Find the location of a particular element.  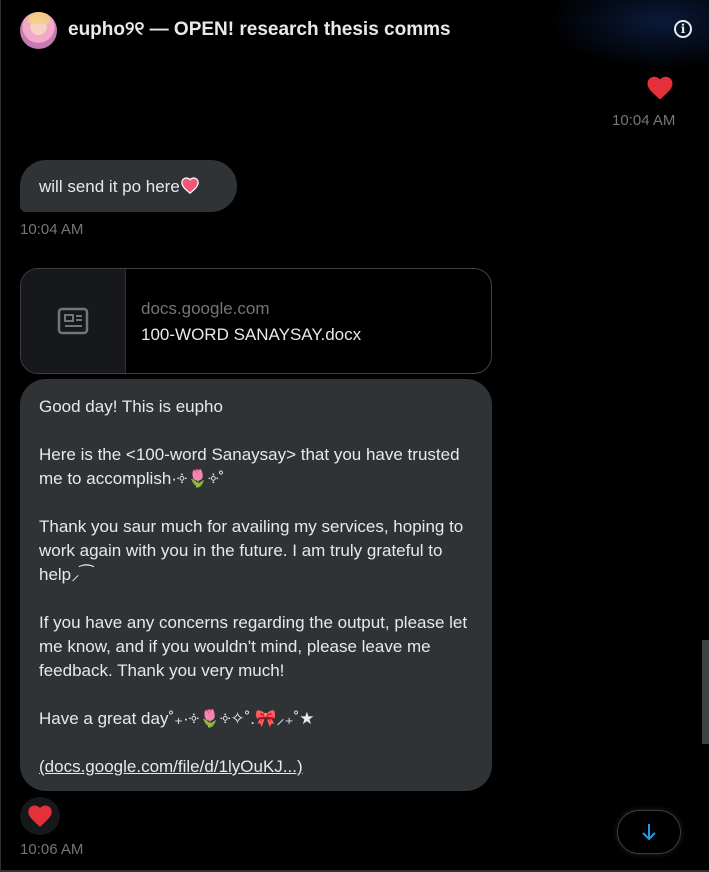

left-border is located at coordinates (0, 436).